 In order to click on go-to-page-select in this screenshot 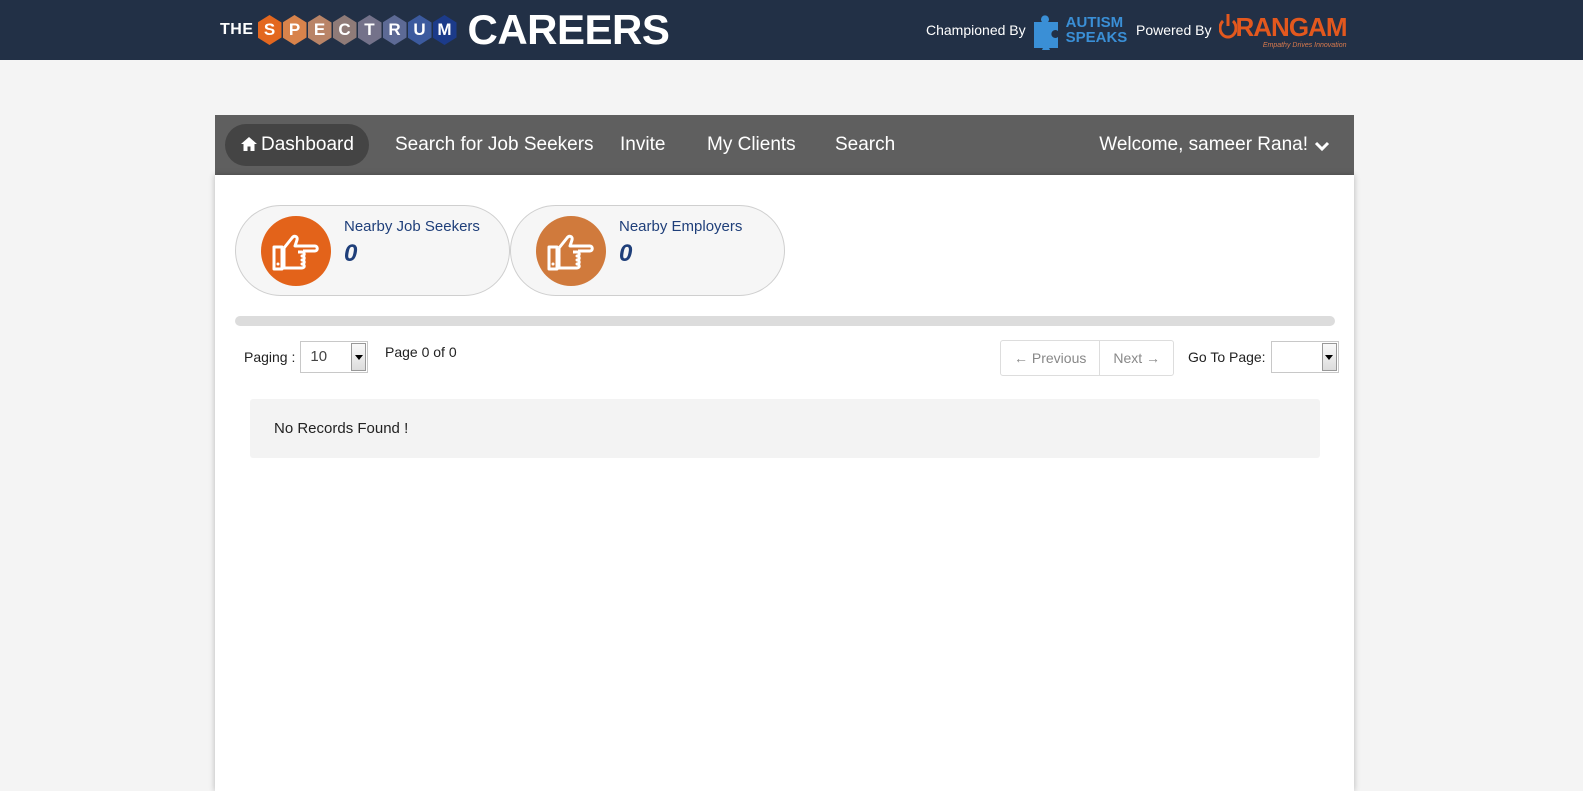, I will do `click(1304, 357)`.